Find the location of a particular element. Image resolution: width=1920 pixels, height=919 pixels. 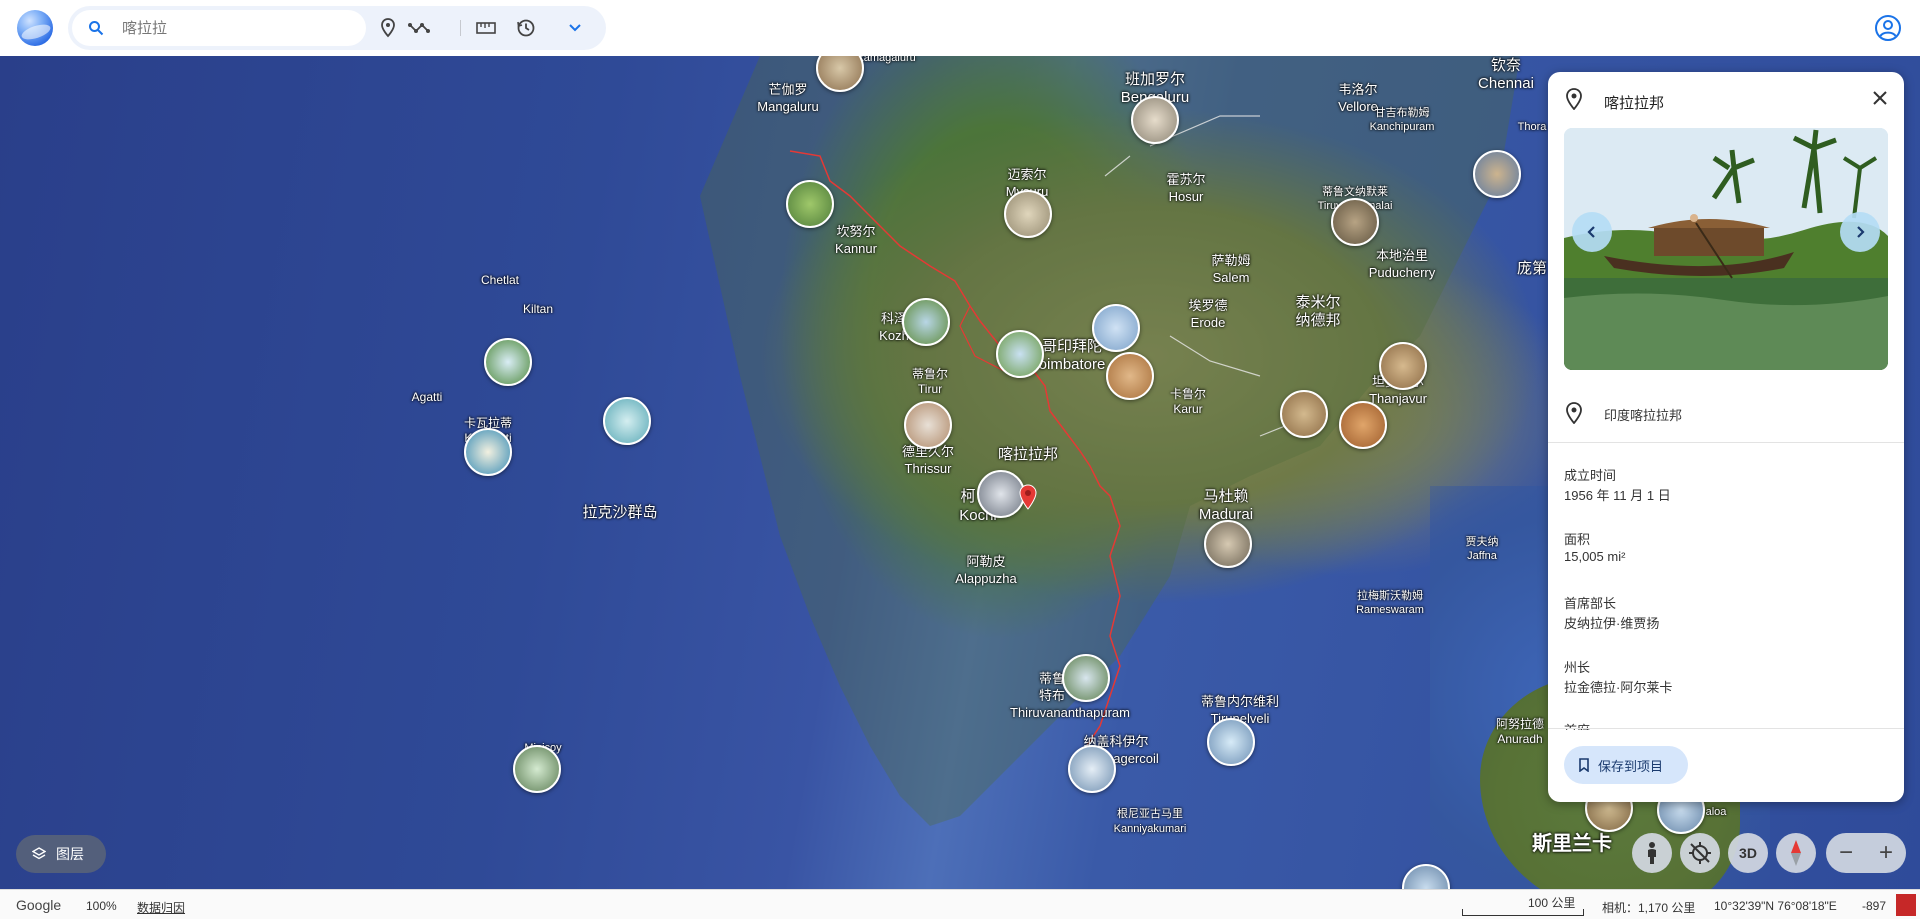

label-thiruvananthapuram-cn2: 特布 is located at coordinates (1052, 695).